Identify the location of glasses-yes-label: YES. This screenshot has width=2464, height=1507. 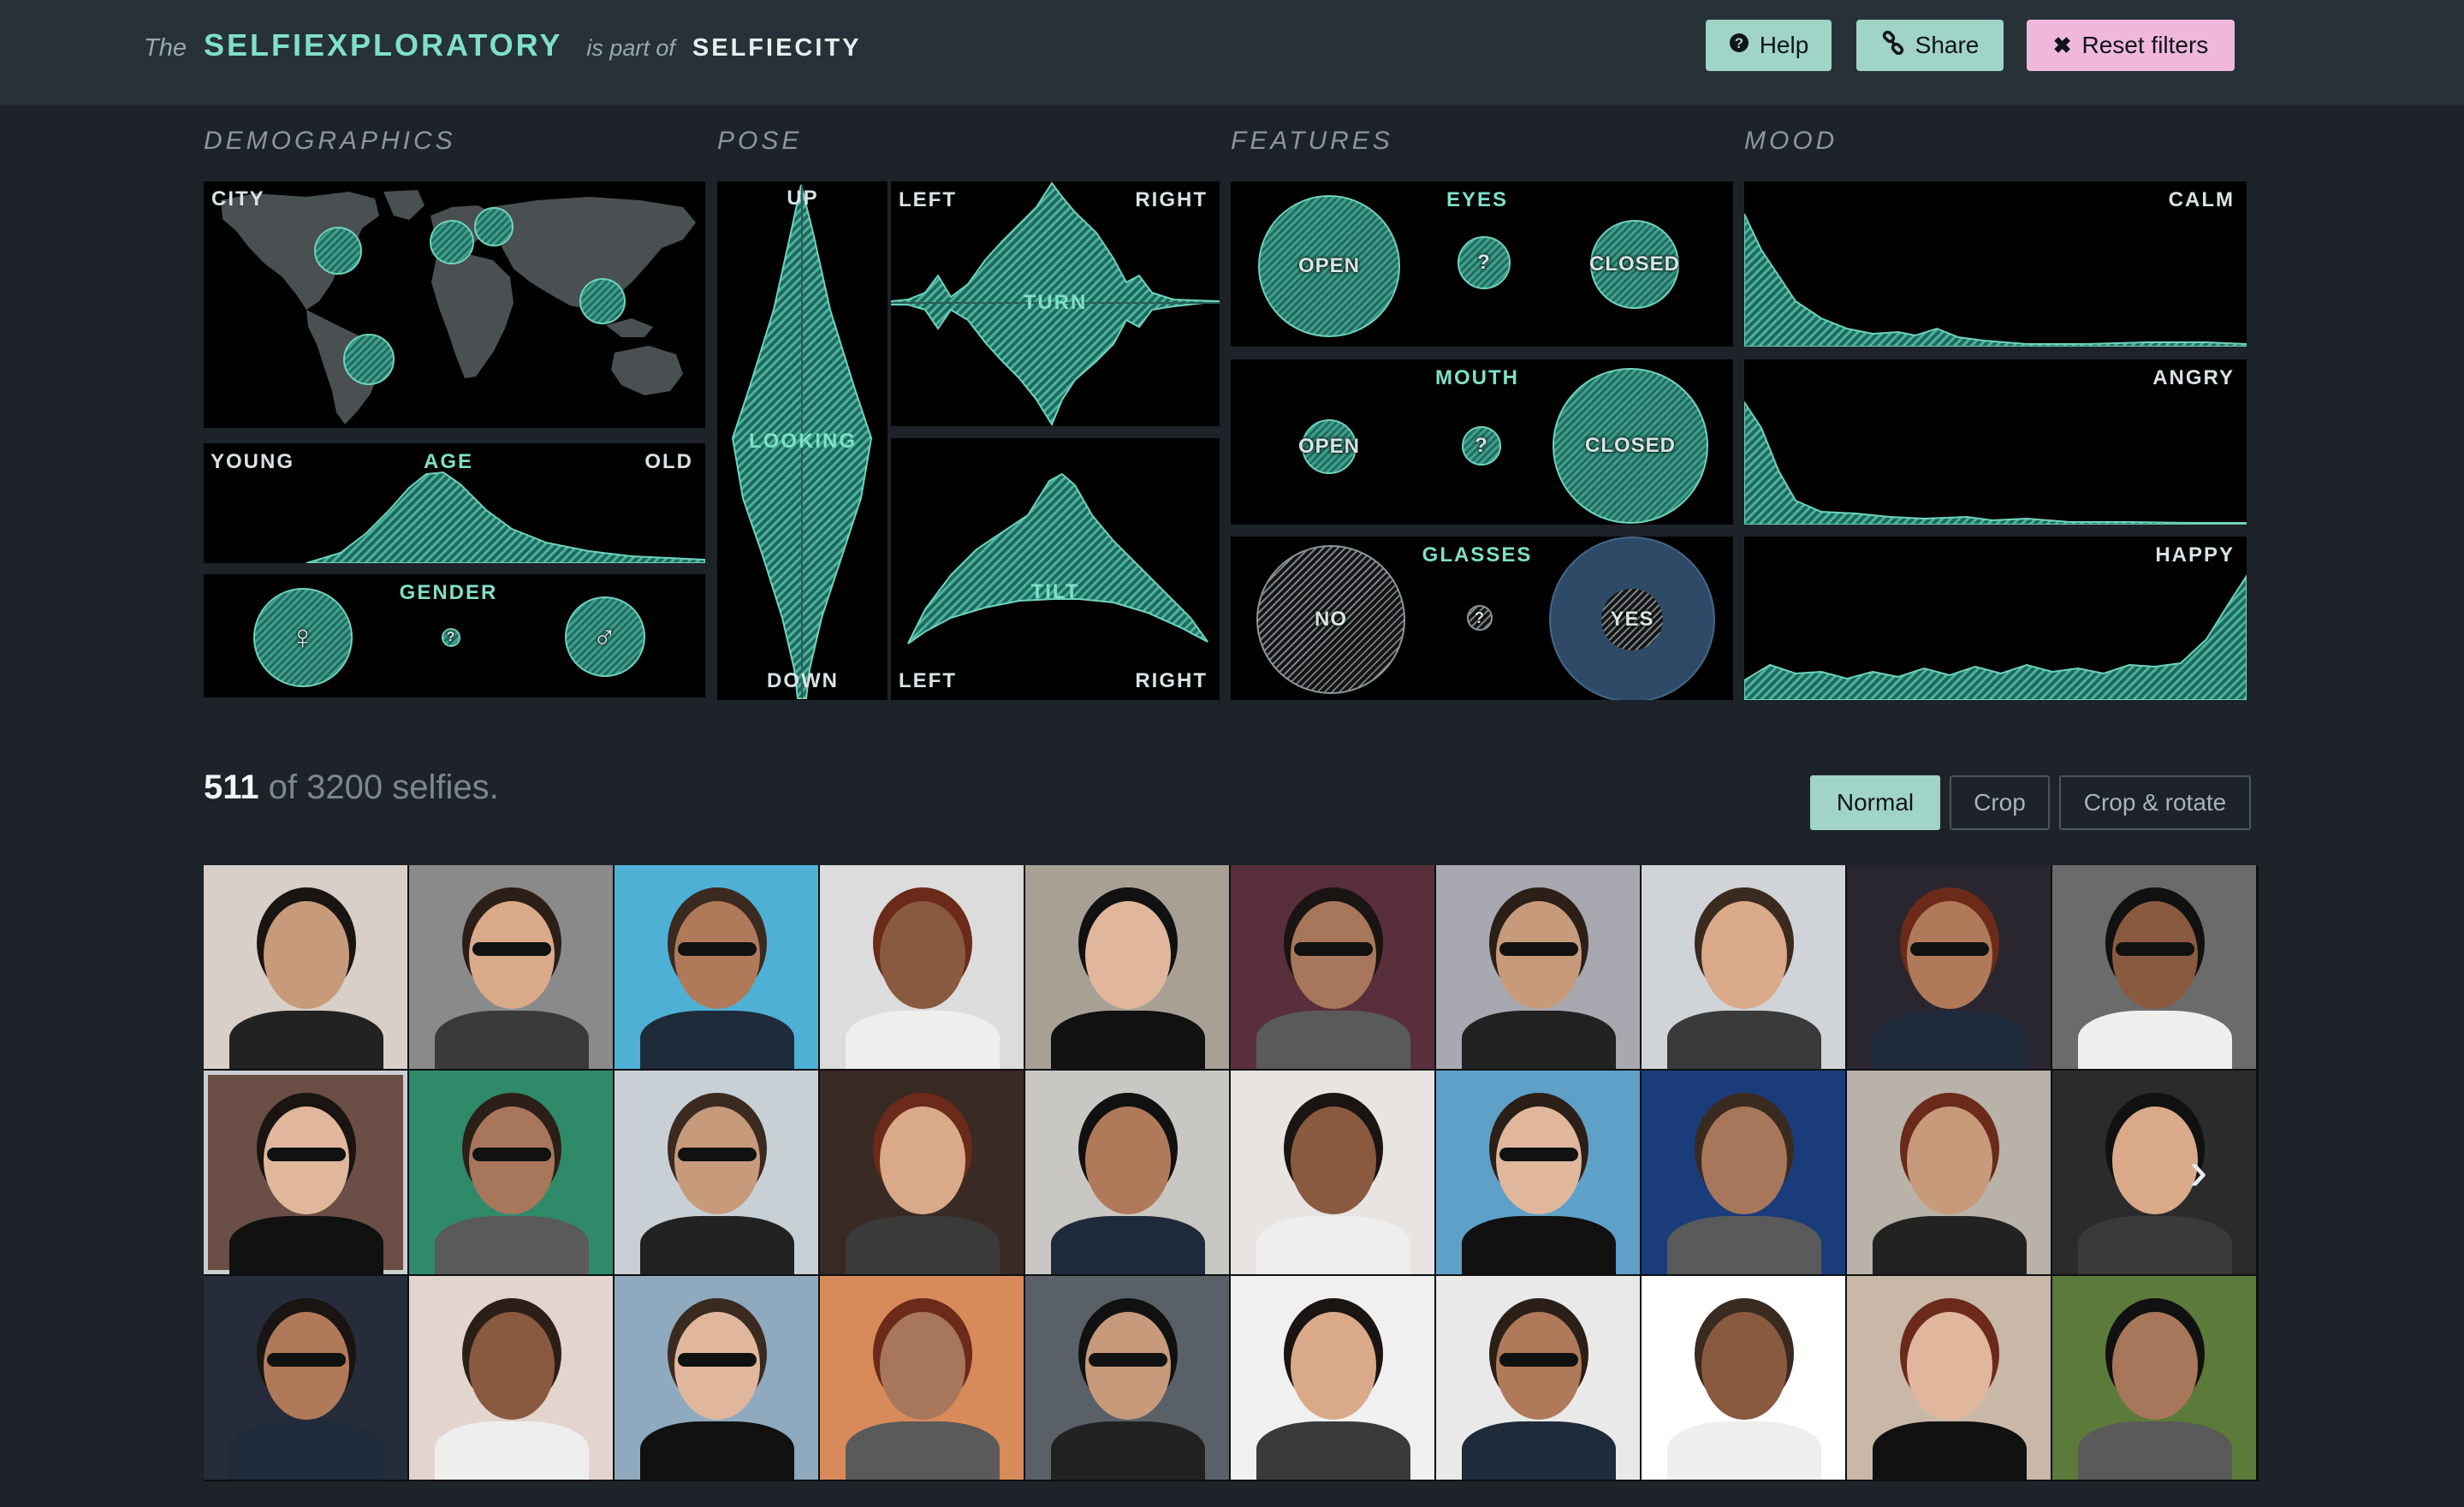
(1632, 619).